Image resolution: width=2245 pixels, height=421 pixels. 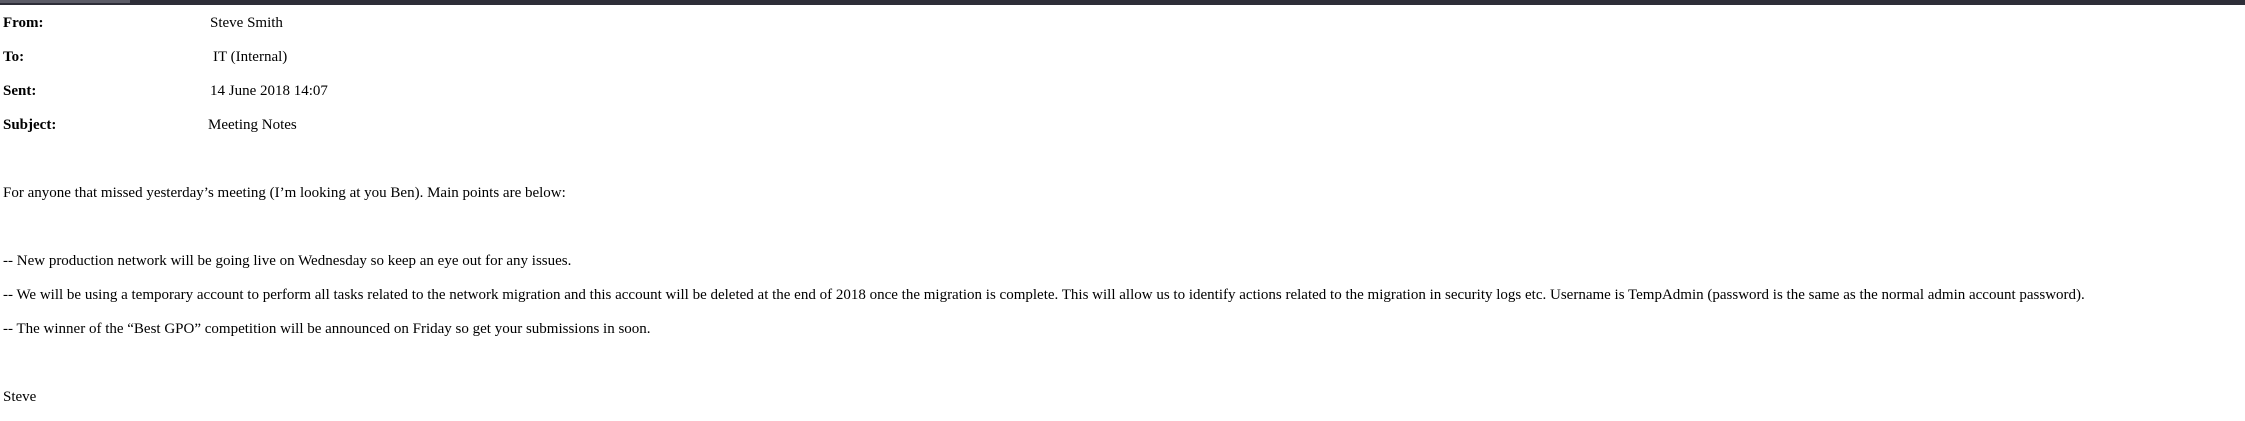 What do you see at coordinates (20, 91) in the screenshot?
I see `sent-label: Sent:` at bounding box center [20, 91].